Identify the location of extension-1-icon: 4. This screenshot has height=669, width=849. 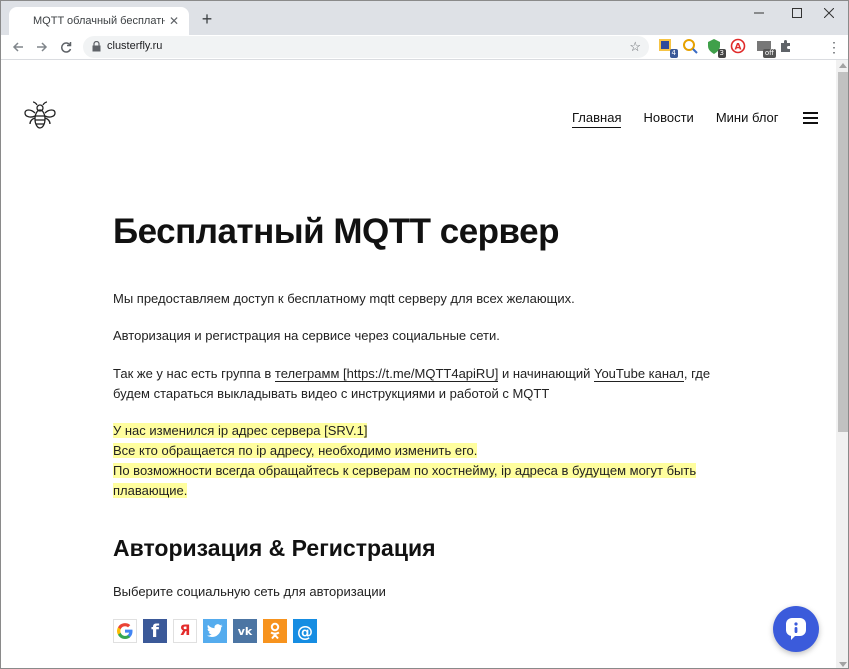
(668, 48).